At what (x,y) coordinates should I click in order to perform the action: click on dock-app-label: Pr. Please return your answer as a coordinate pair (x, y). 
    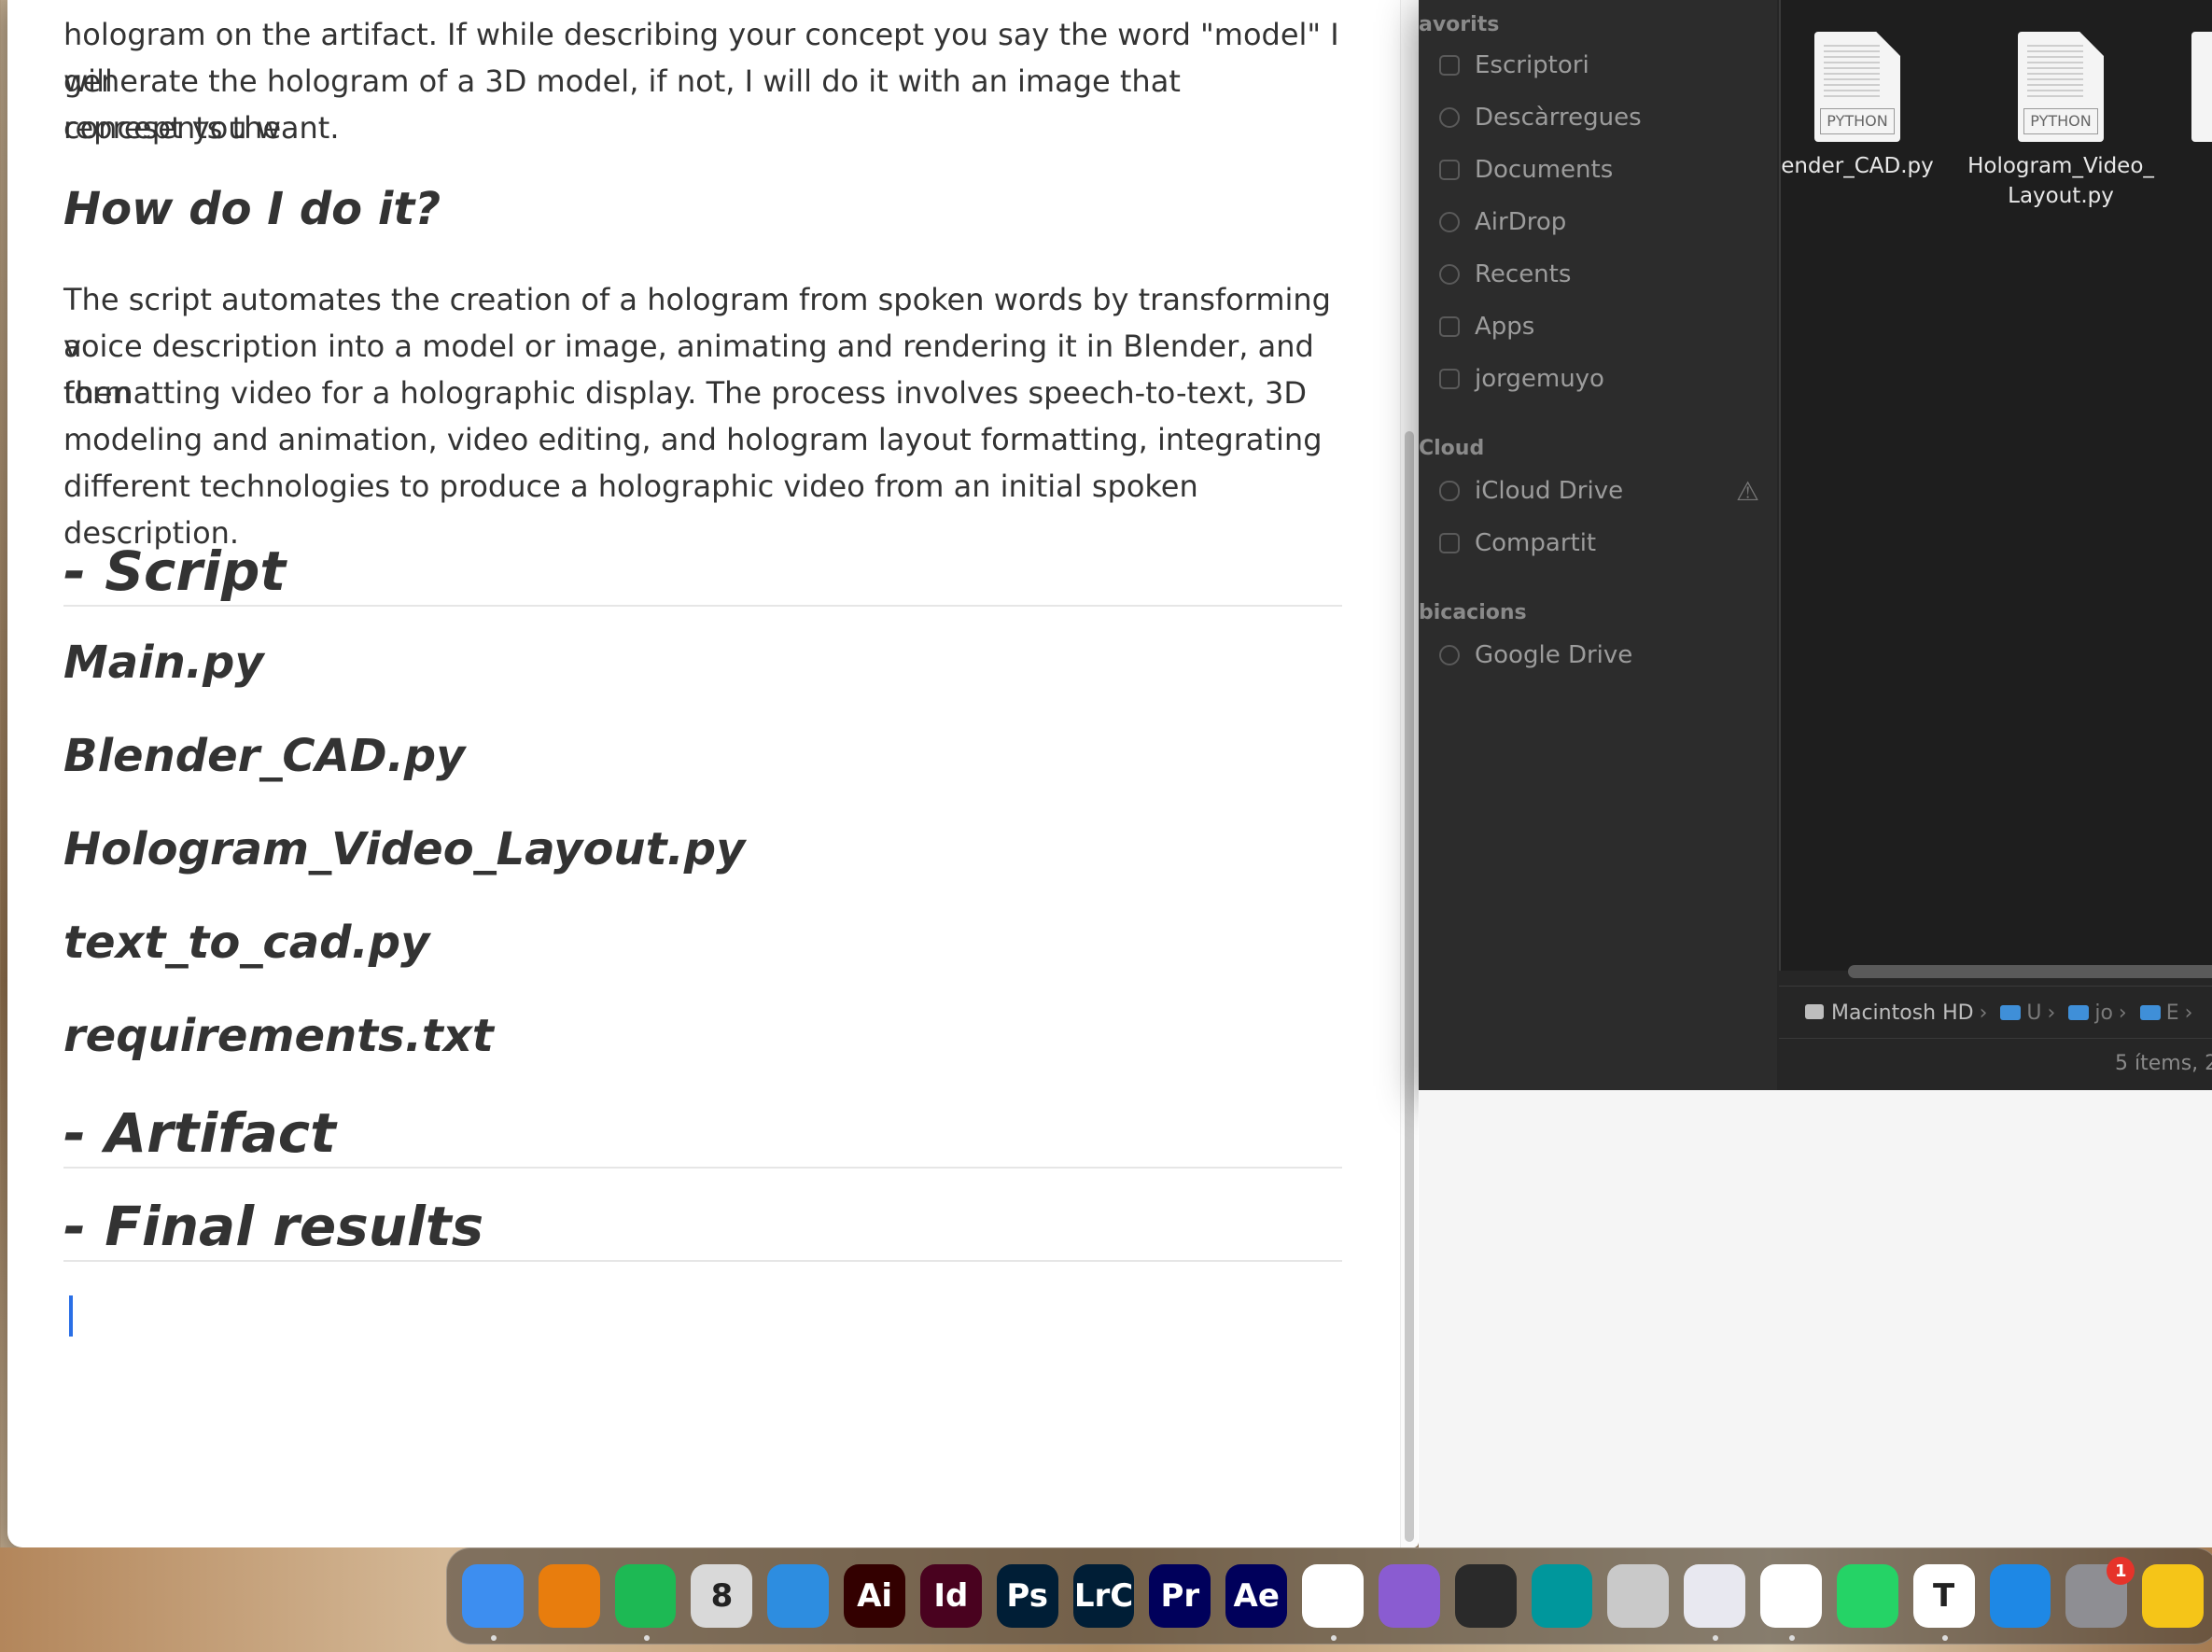
    Looking at the image, I should click on (1180, 1596).